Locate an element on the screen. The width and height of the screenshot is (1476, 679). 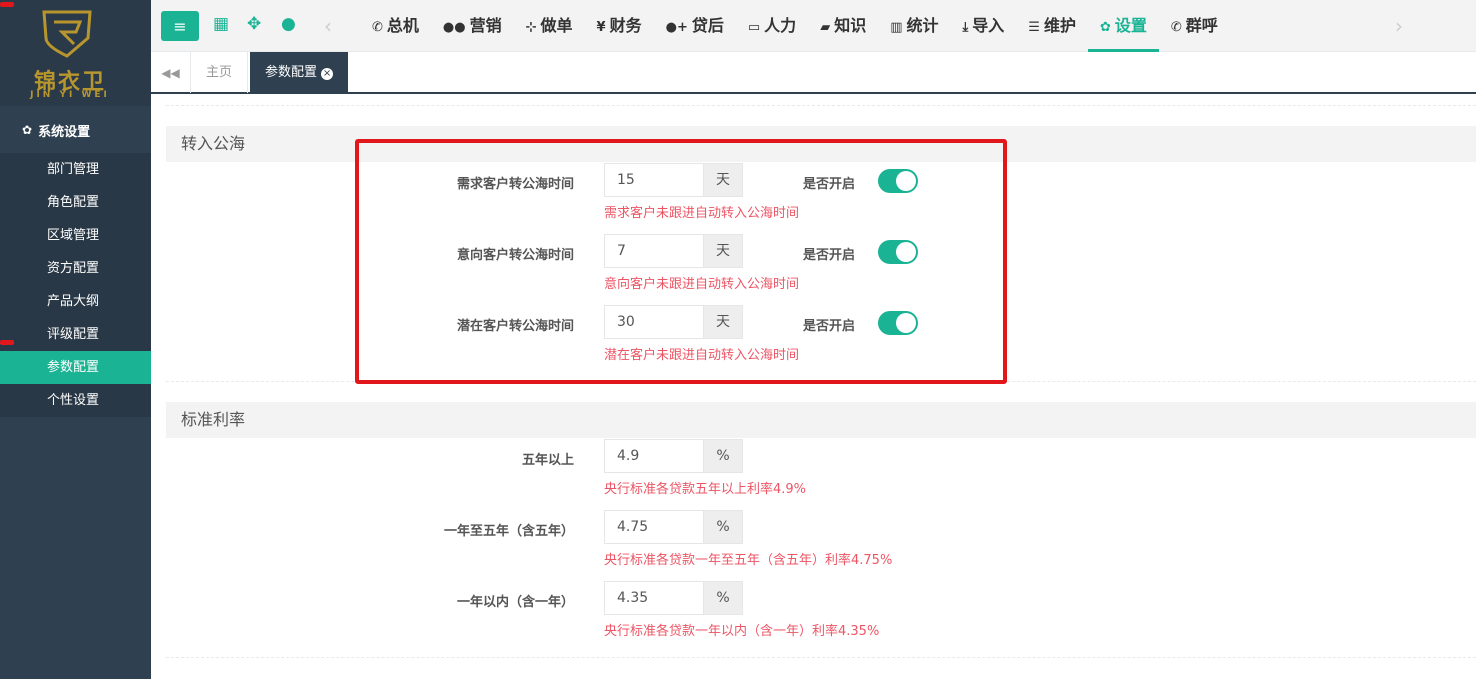
sidebar-item-regions: 区域管理 is located at coordinates (75, 235).